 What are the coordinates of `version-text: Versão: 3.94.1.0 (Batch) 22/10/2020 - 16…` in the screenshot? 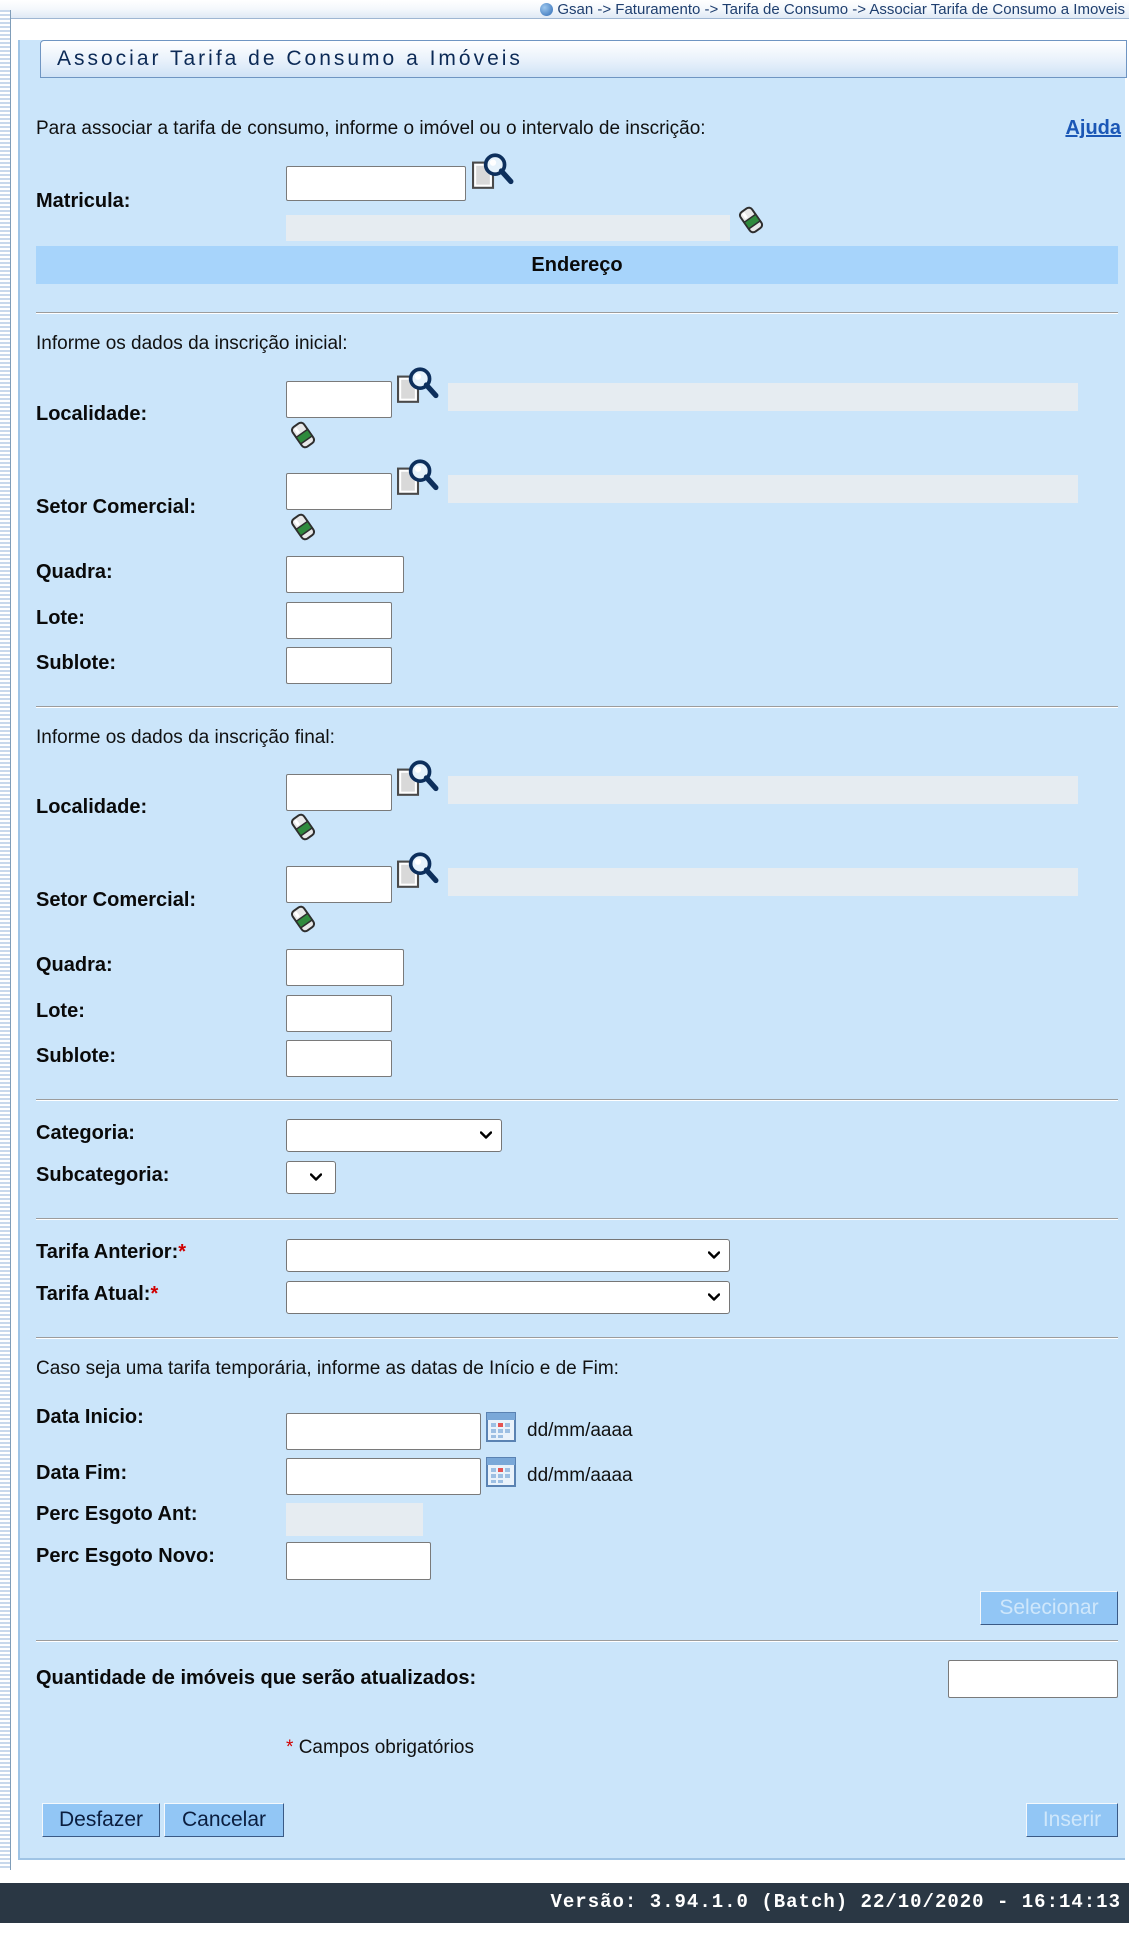 It's located at (835, 1902).